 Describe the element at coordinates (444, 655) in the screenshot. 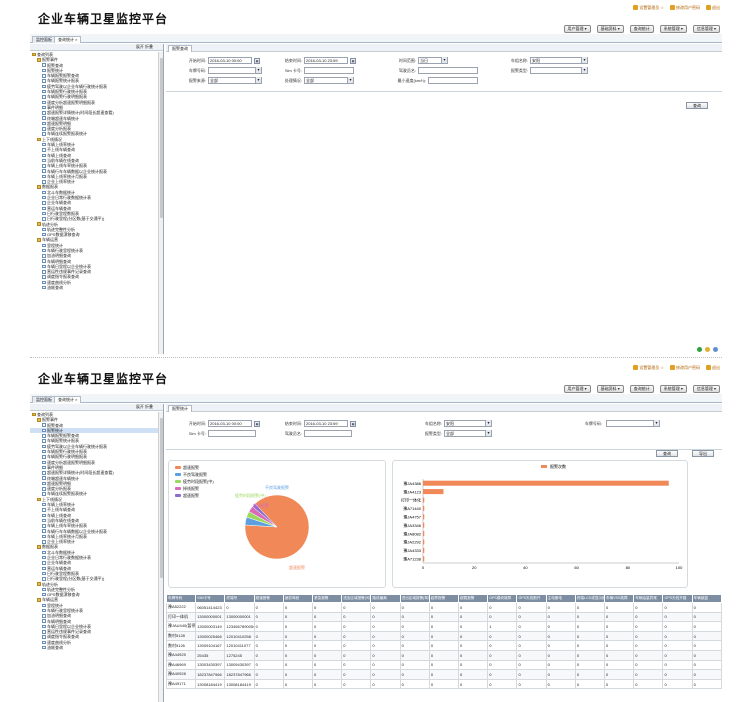

I see `table-row: 豫A44925 25435 1275245 0 0 0 0 0 0 0 0 0 0 0 0 0 0 0 0` at that location.